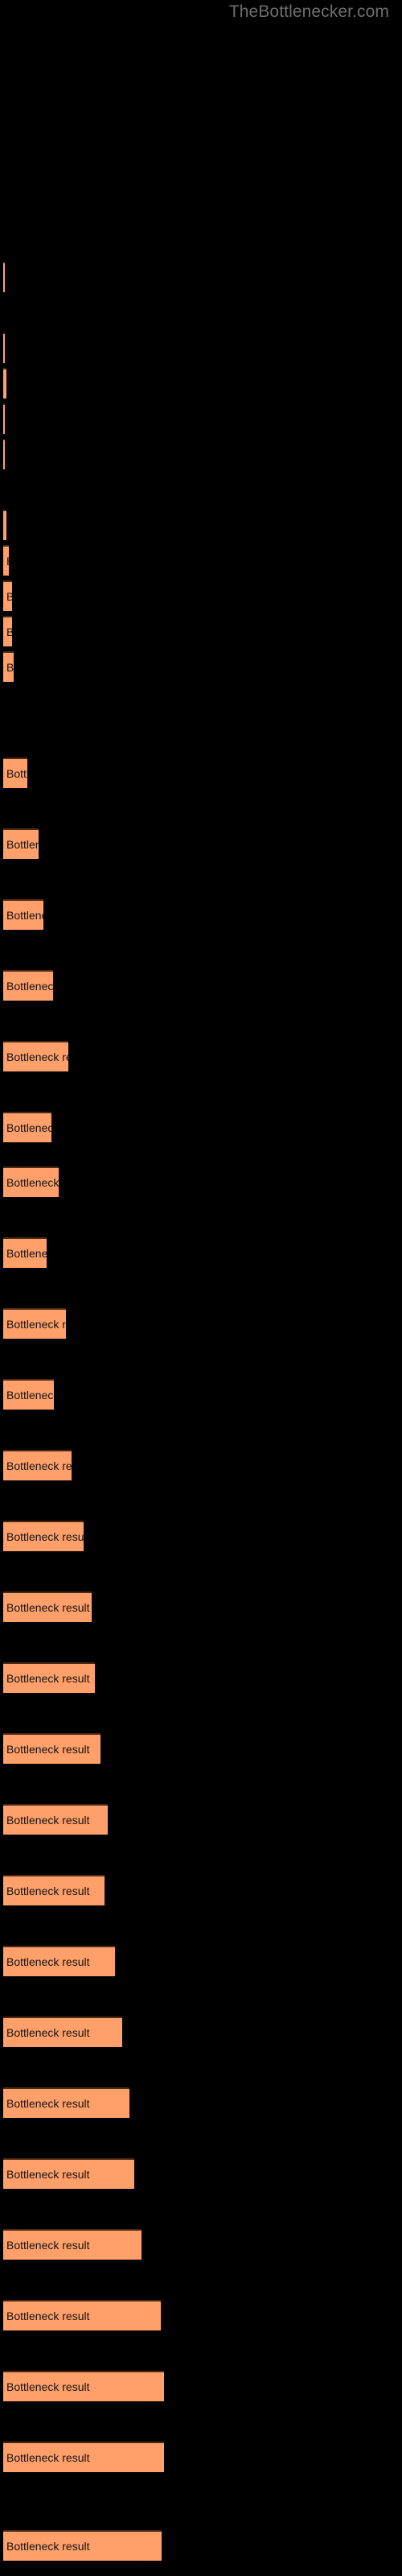 This screenshot has width=402, height=2576. I want to click on bar-32: Bottleneck result, so click(82, 2315).